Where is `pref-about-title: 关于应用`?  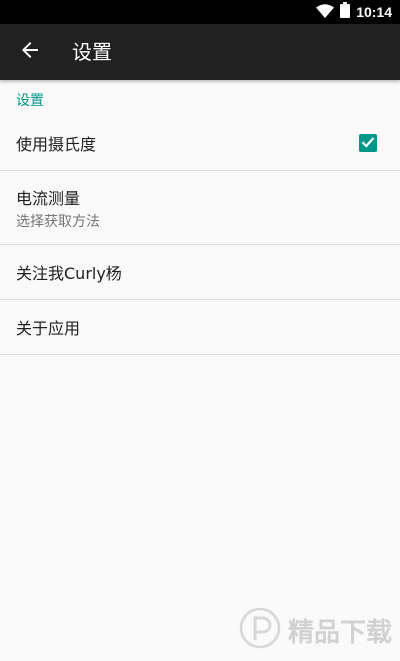
pref-about-title: 关于应用 is located at coordinates (48, 328).